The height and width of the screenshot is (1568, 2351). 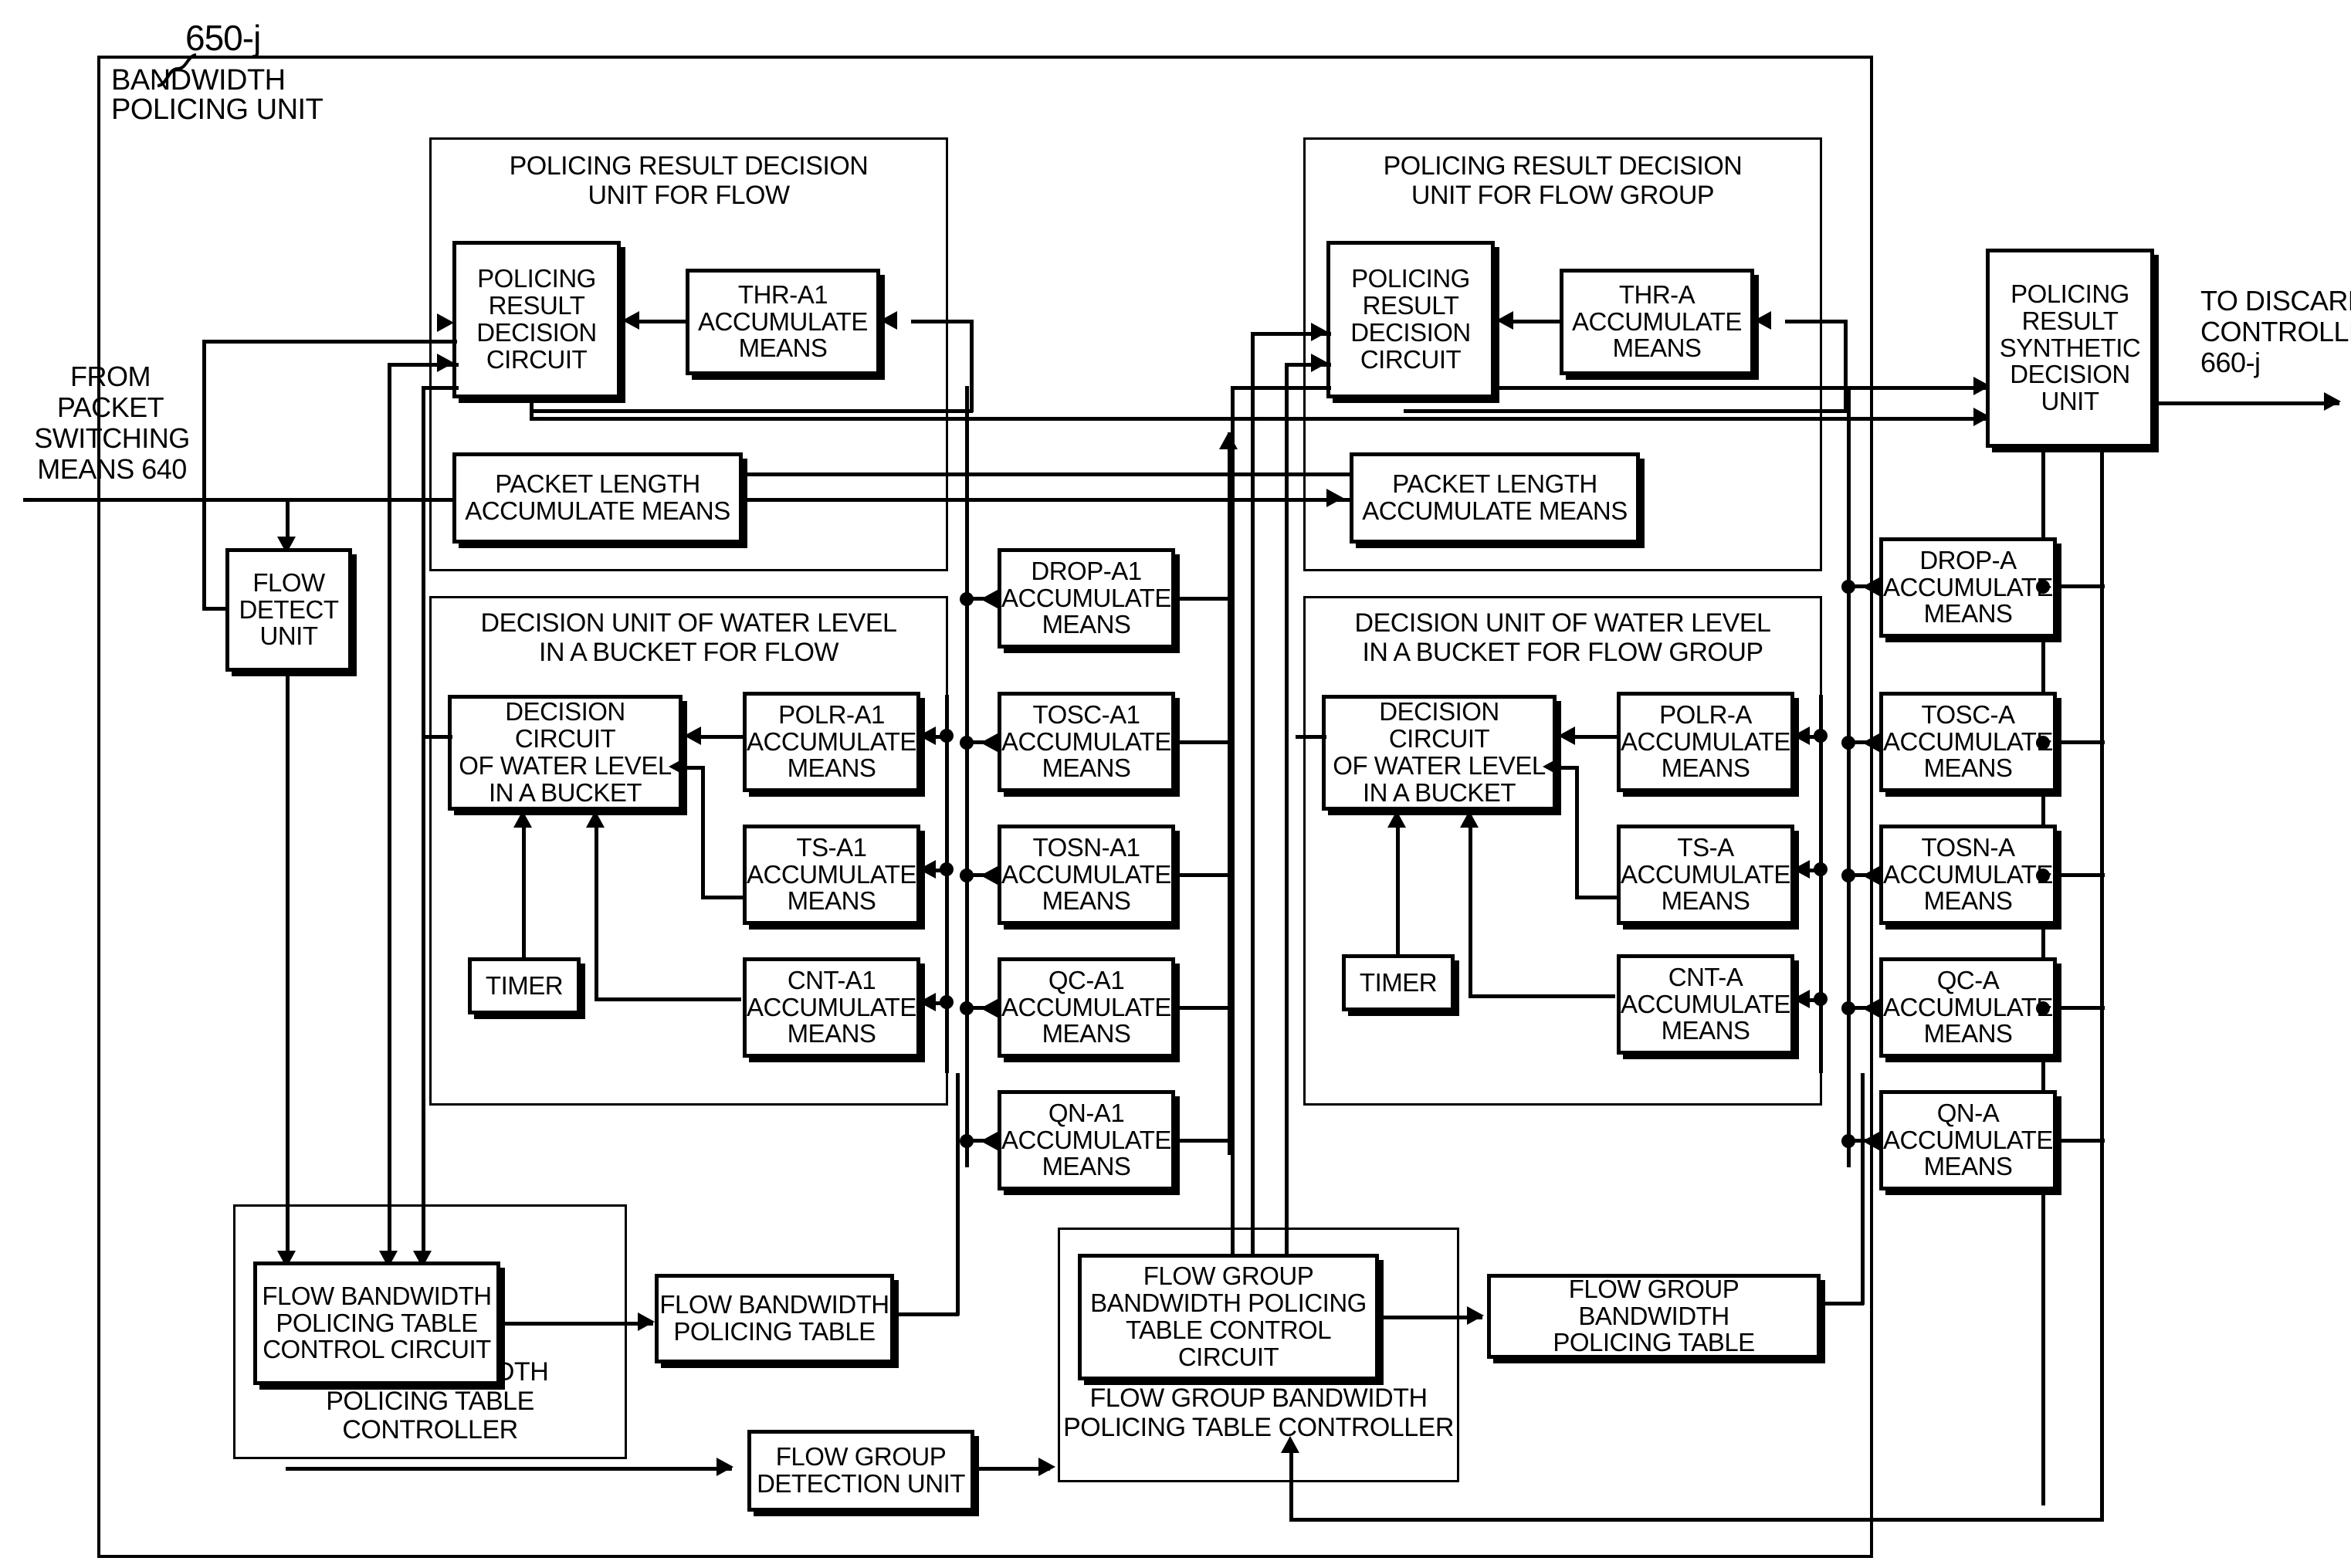 I want to click on wire-wl-flow-left-stub, so click(x=437, y=737).